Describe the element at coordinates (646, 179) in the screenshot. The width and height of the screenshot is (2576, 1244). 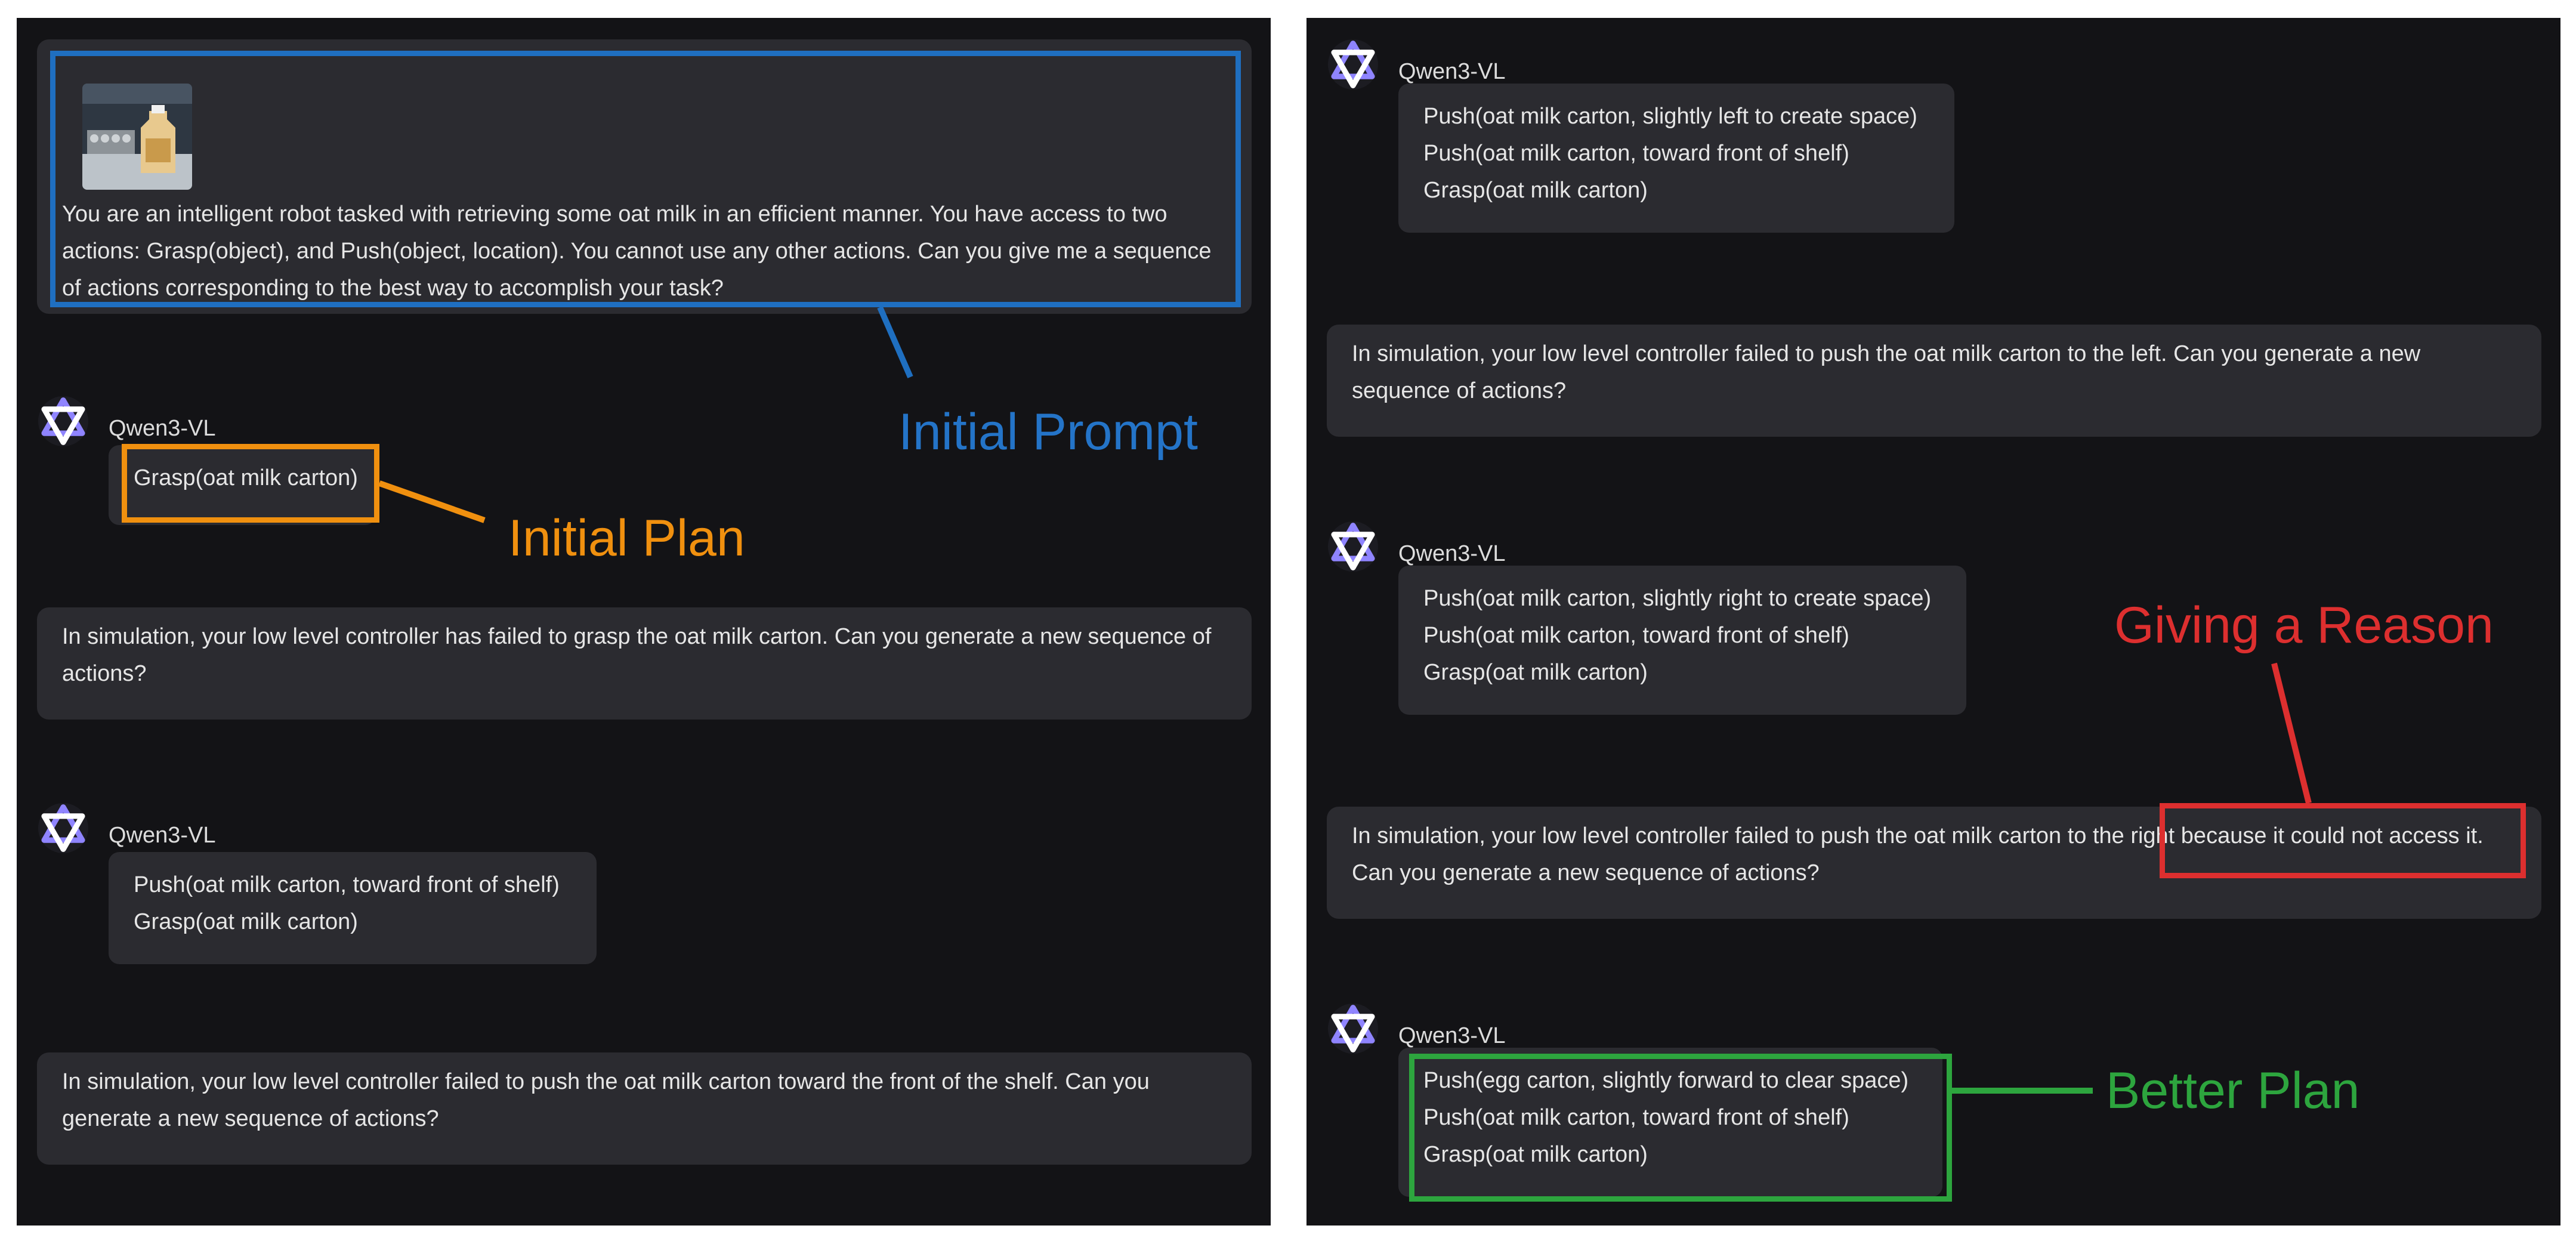
I see `initial-prompt-highlight-box` at that location.